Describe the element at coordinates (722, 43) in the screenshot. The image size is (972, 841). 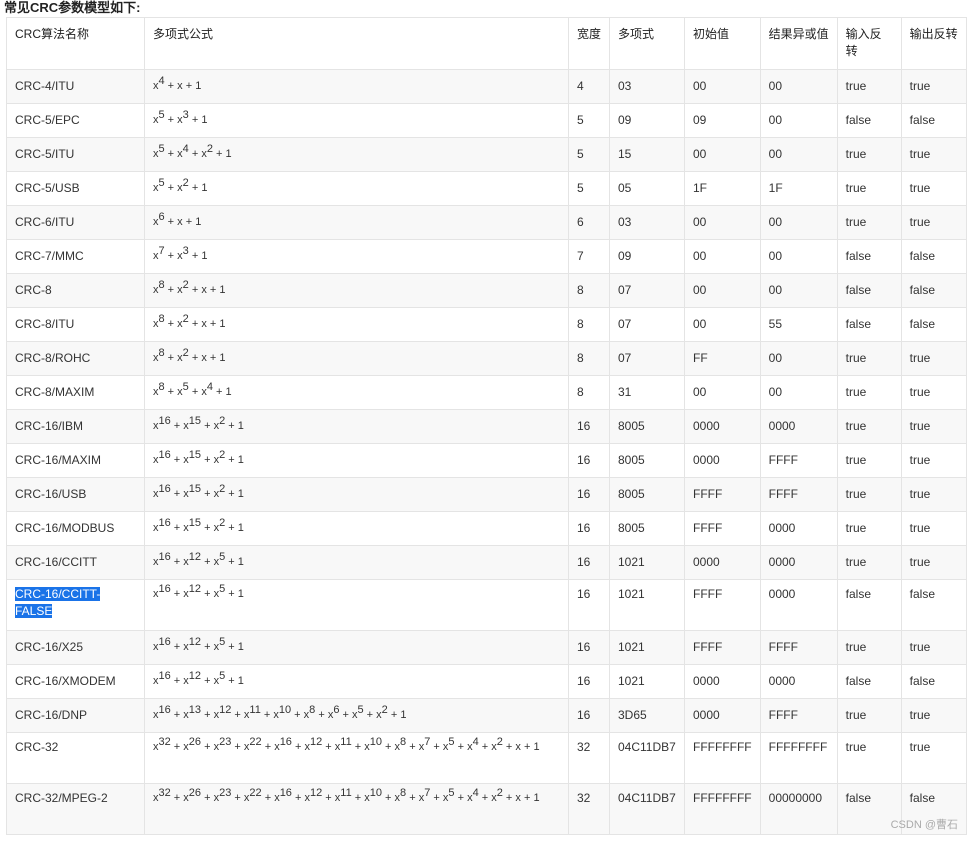
I see `header-cell-init: 初始值` at that location.